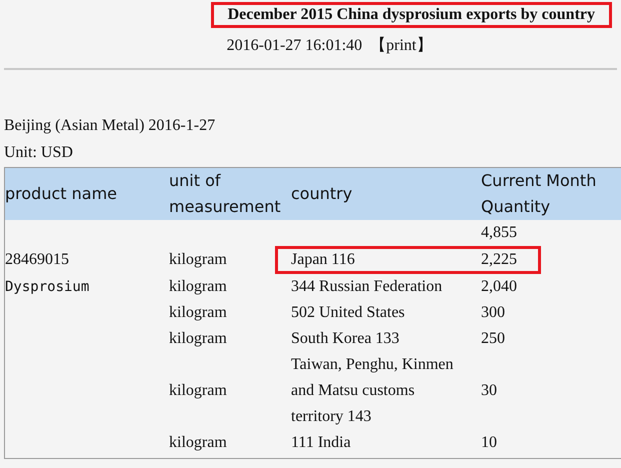  I want to click on column-header: Current Month Quantity, so click(539, 194).